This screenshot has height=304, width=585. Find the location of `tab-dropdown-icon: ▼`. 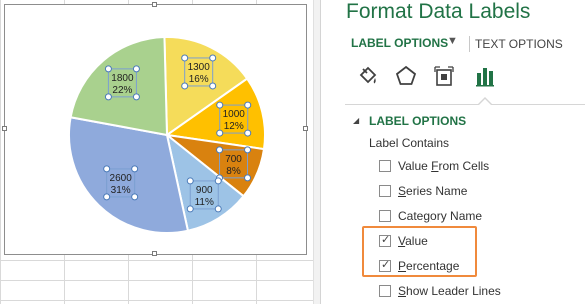

tab-dropdown-icon: ▼ is located at coordinates (452, 41).